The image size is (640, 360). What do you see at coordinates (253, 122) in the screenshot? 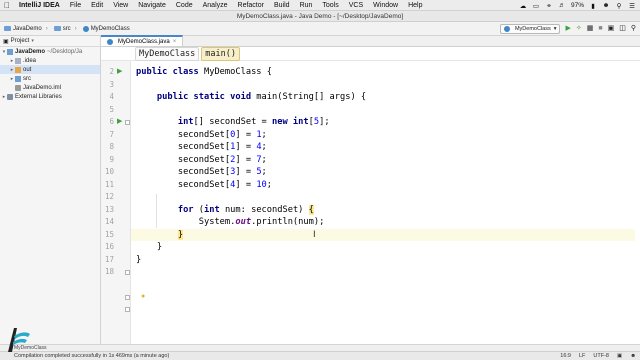
I see `code-line-6: int[] secondSet = new int[5];` at bounding box center [253, 122].